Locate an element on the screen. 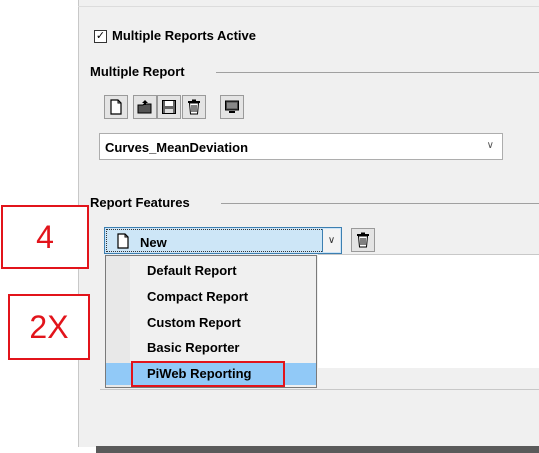 The image size is (539, 453). preview-report-button is located at coordinates (232, 107).